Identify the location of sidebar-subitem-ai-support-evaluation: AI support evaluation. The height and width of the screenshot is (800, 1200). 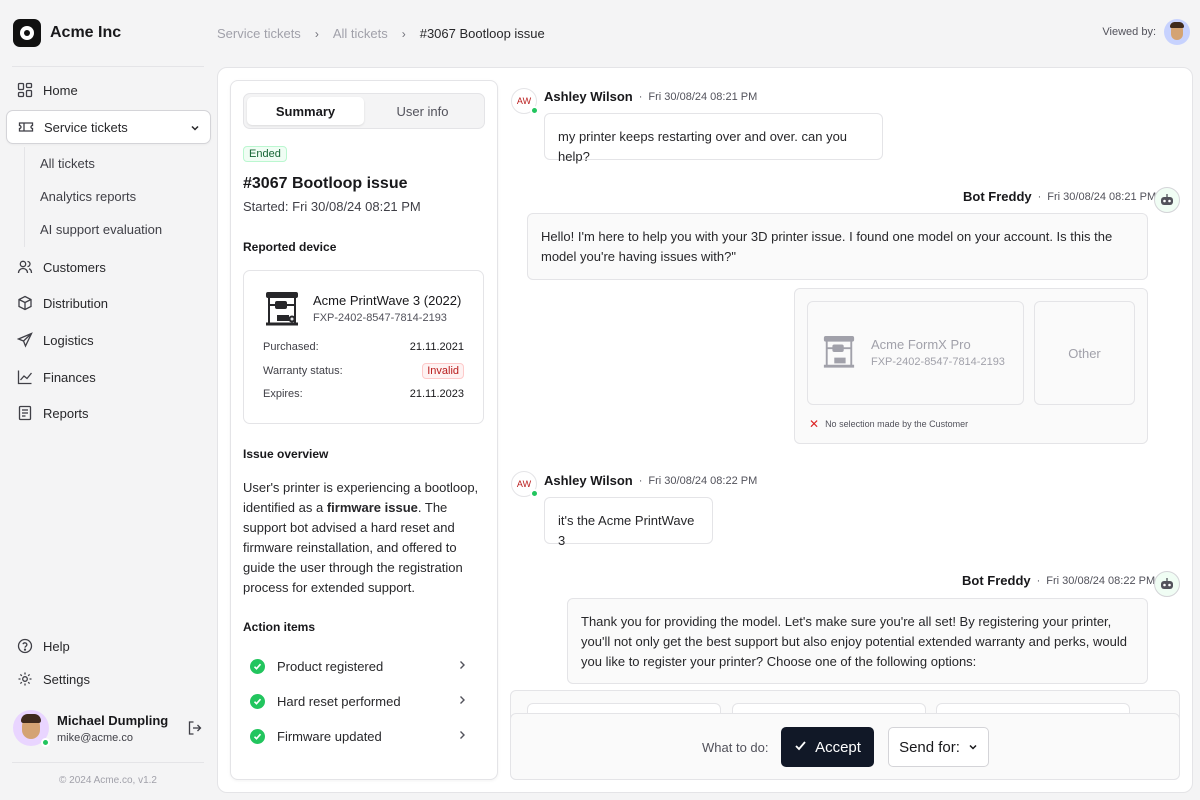
(101, 229).